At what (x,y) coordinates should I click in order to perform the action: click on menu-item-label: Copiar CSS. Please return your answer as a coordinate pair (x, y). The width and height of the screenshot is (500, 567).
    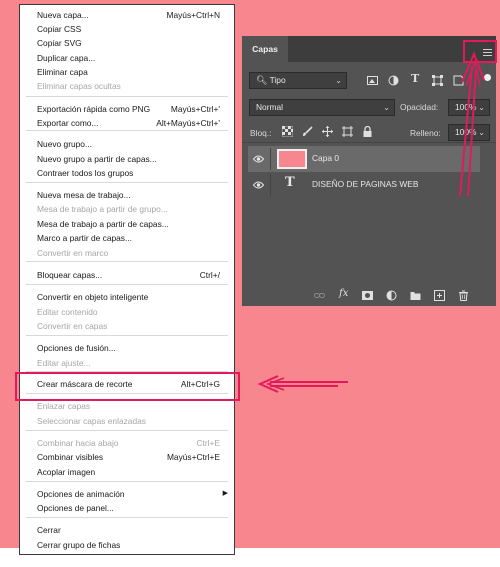
    Looking at the image, I should click on (59, 29).